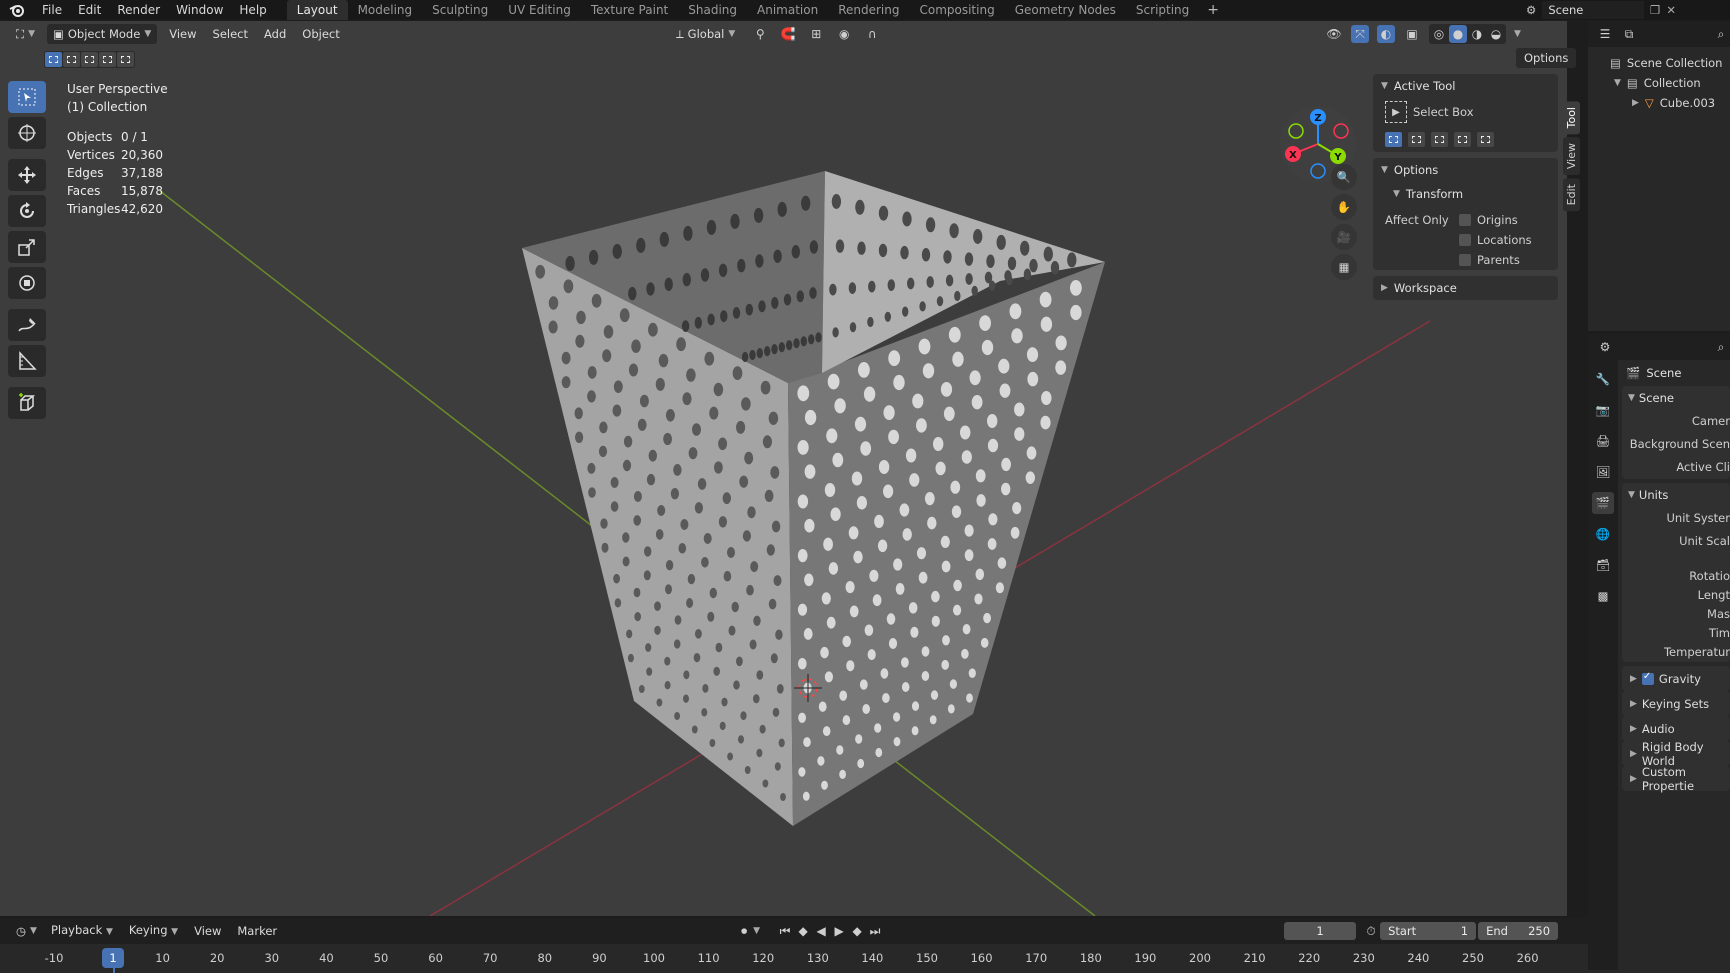  What do you see at coordinates (1676, 541) in the screenshot?
I see `unit-scale-field: Unit Scal` at bounding box center [1676, 541].